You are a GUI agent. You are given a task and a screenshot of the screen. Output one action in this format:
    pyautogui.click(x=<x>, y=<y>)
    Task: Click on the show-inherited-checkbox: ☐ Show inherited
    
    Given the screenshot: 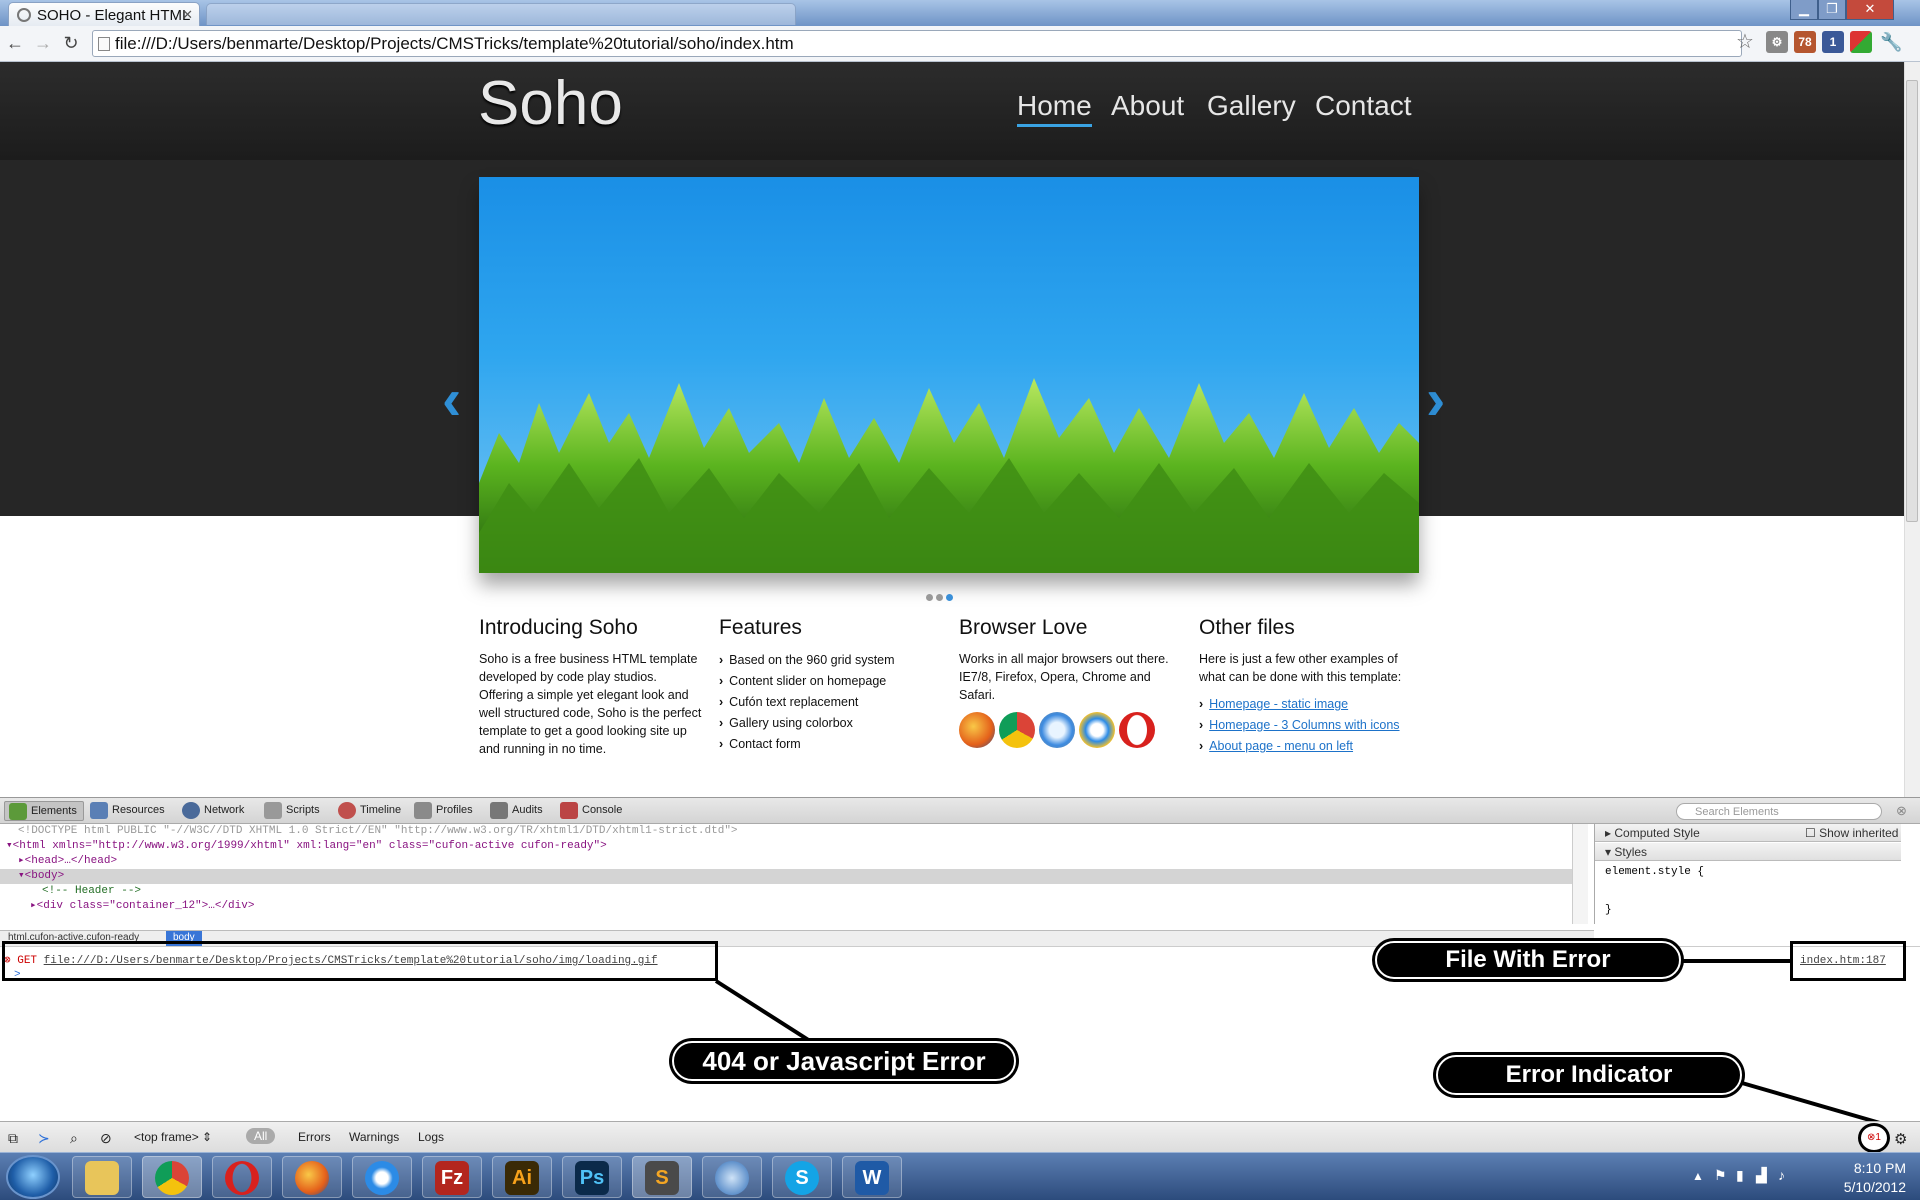 What is the action you would take?
    pyautogui.click(x=1851, y=833)
    